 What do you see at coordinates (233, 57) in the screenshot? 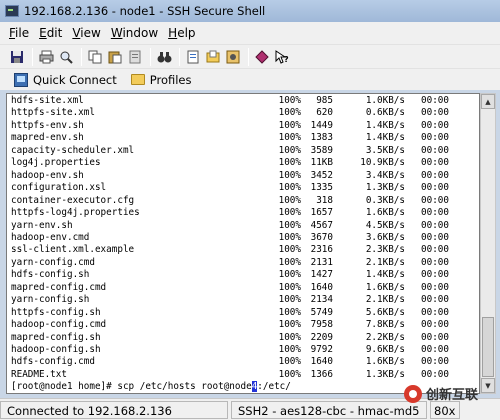
I see `settings-icon` at bounding box center [233, 57].